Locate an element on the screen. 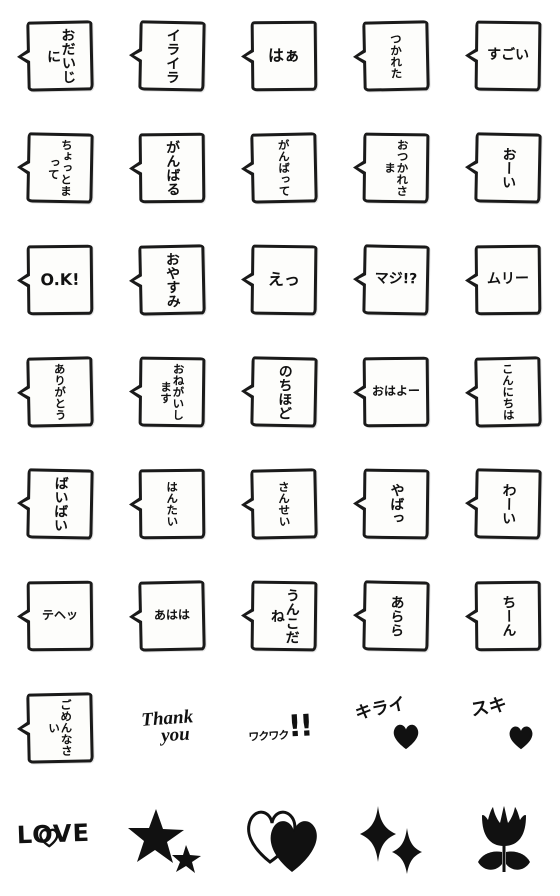  sticker-label: すごい is located at coordinates (507, 55).